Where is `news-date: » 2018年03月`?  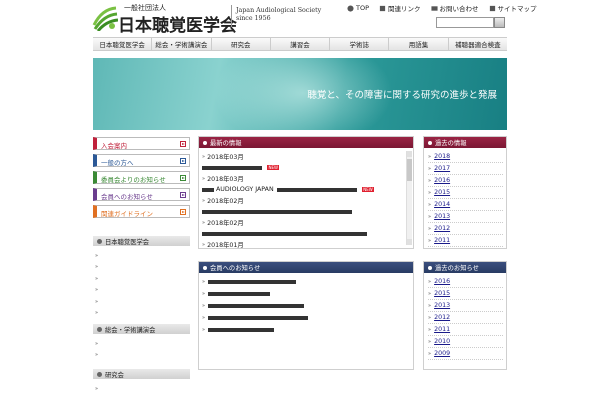 news-date: » 2018年03月 is located at coordinates (304, 178).